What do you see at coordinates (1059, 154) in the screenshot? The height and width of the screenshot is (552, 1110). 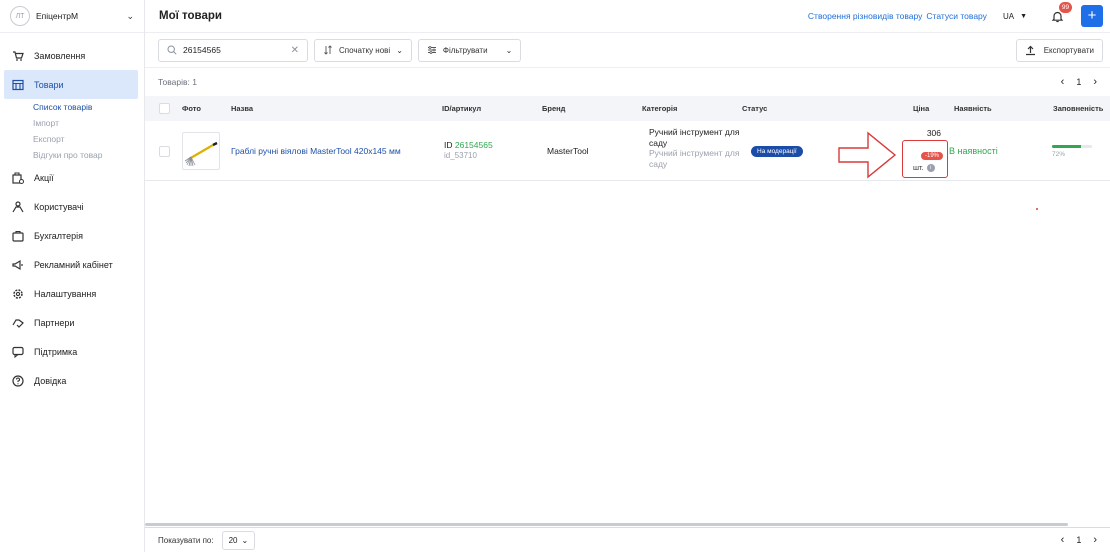 I see `completeness-text: 72%` at bounding box center [1059, 154].